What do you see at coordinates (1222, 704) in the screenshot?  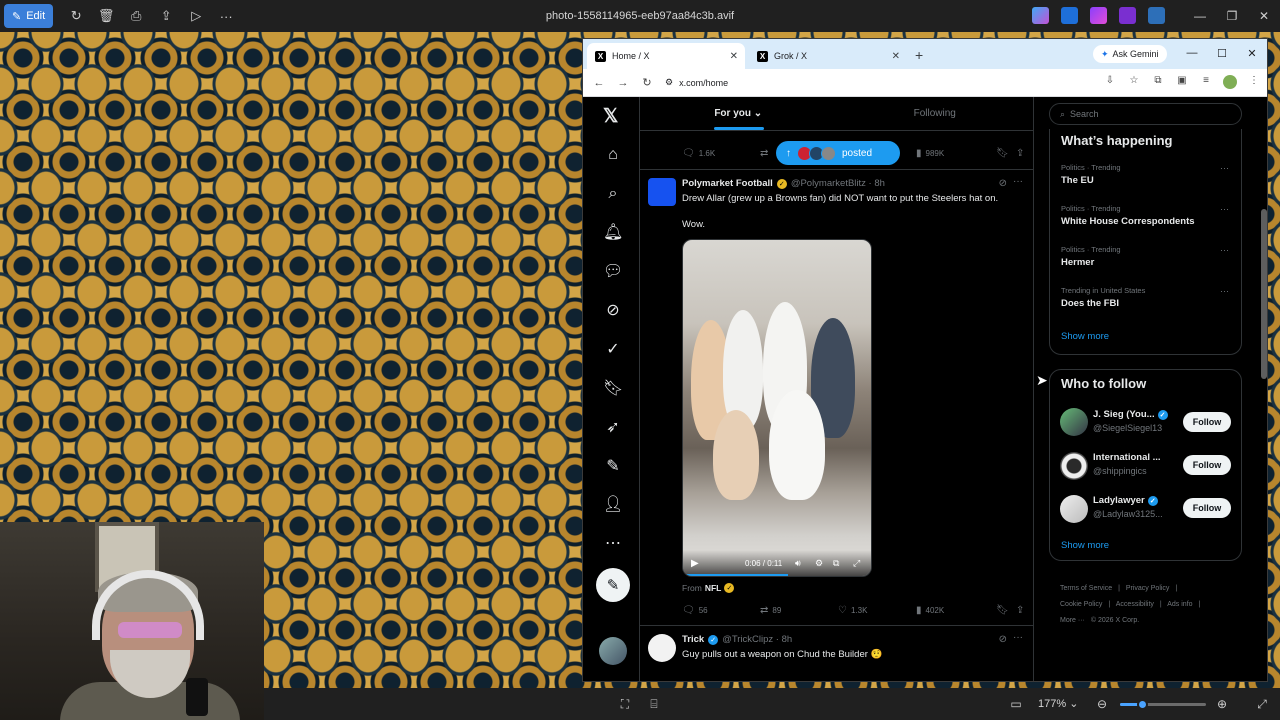 I see `zoom-in-icon: ⊕` at bounding box center [1222, 704].